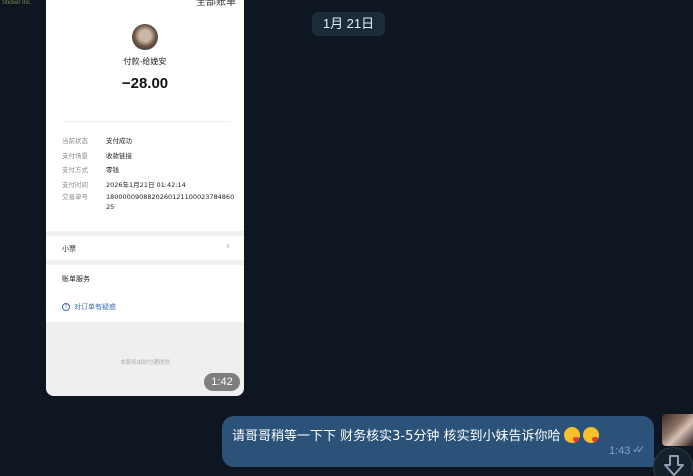 This screenshot has width=693, height=476. I want to click on section-gap, so click(145, 262).